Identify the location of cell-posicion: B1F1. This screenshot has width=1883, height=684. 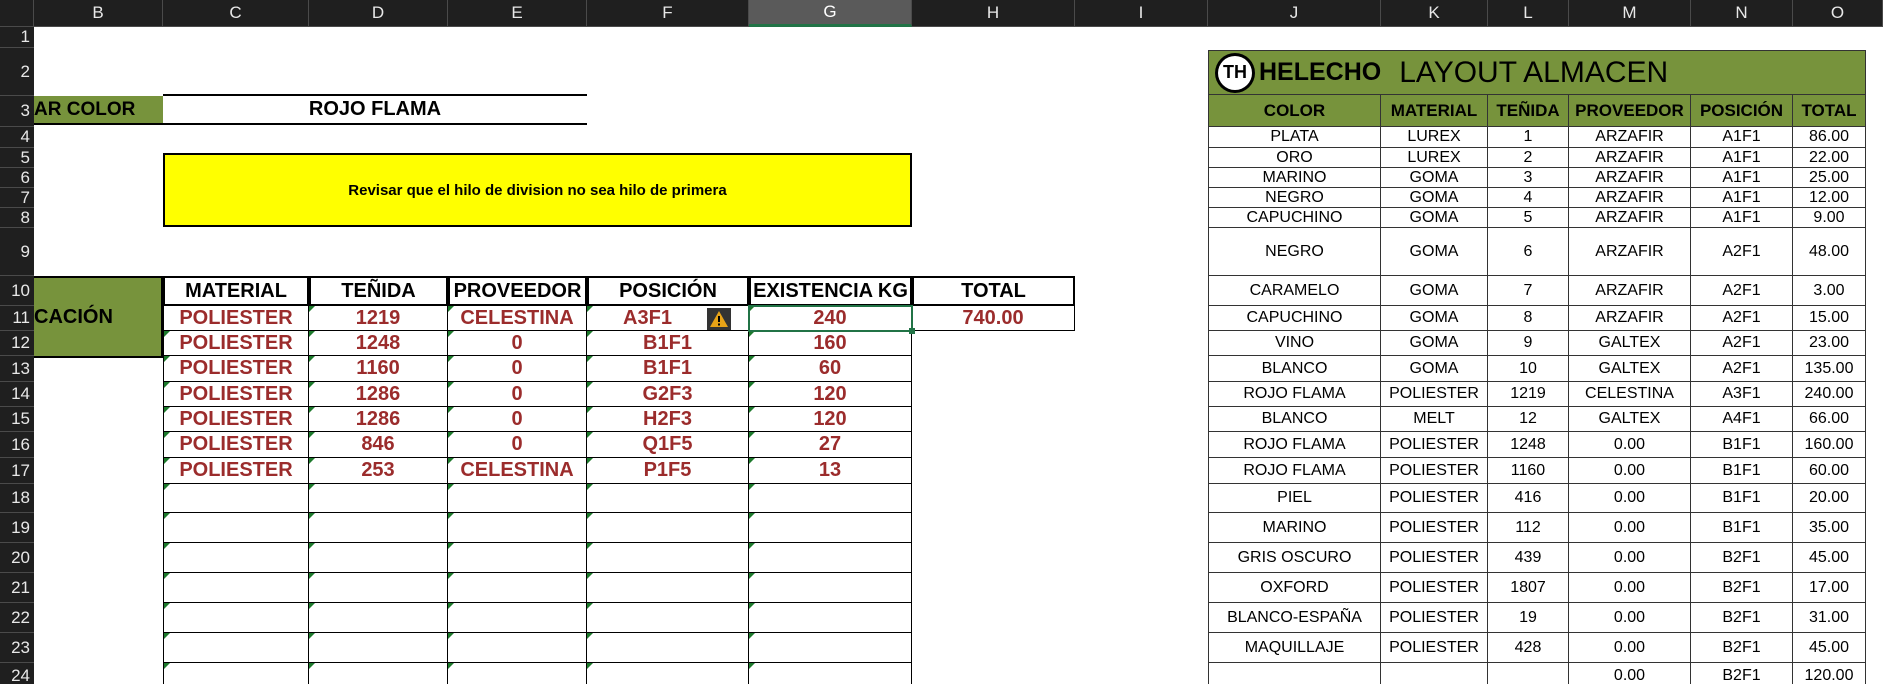
(668, 343).